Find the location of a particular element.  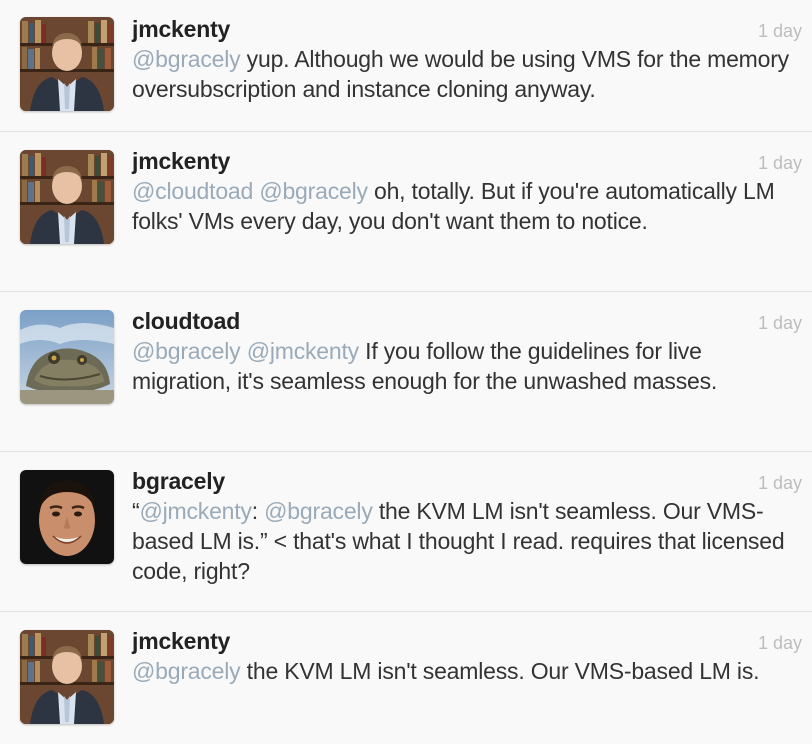

toad-avatar is located at coordinates (67, 357).